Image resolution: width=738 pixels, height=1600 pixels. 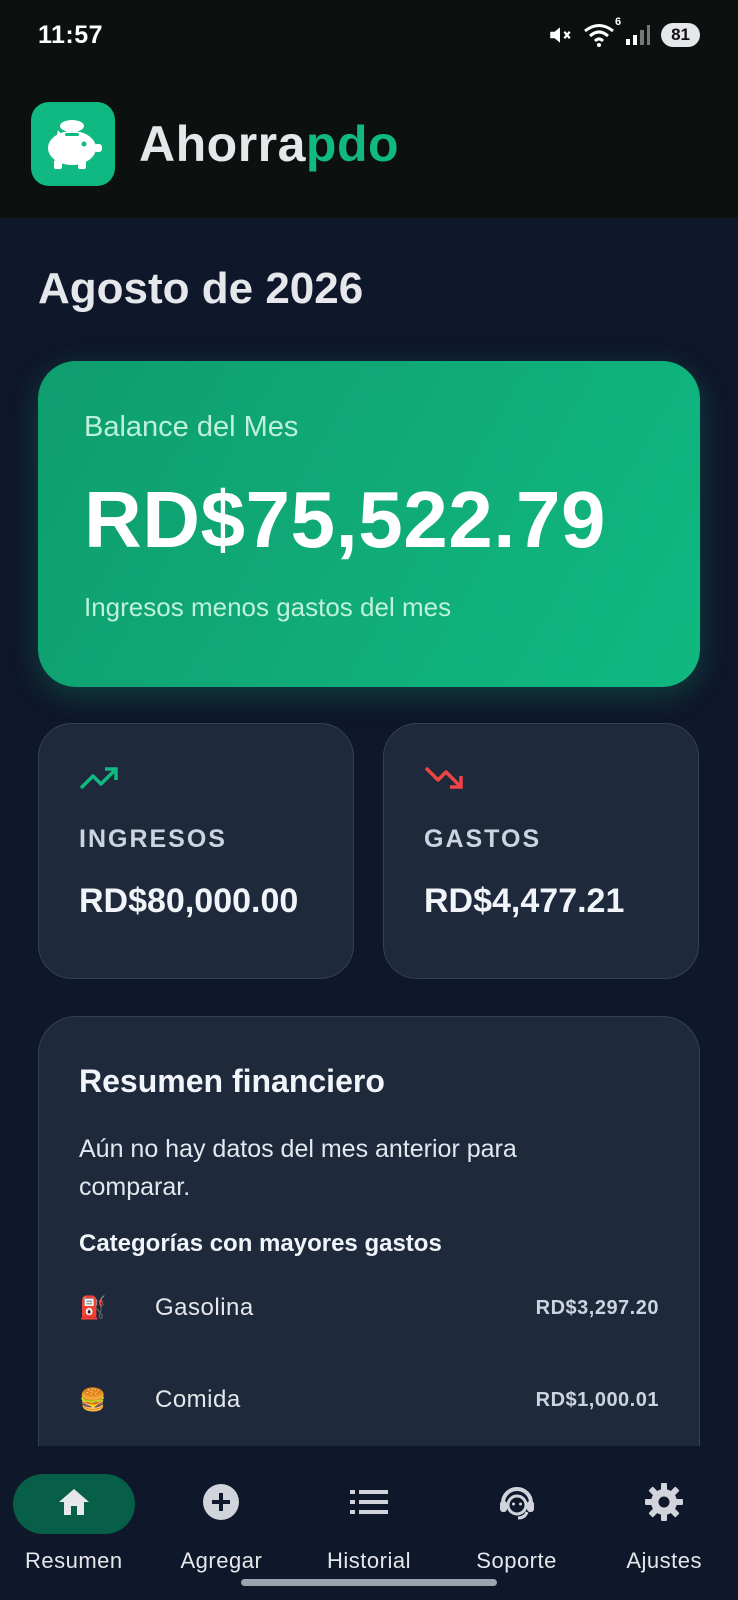 I want to click on battery-icon: 81, so click(x=680, y=35).